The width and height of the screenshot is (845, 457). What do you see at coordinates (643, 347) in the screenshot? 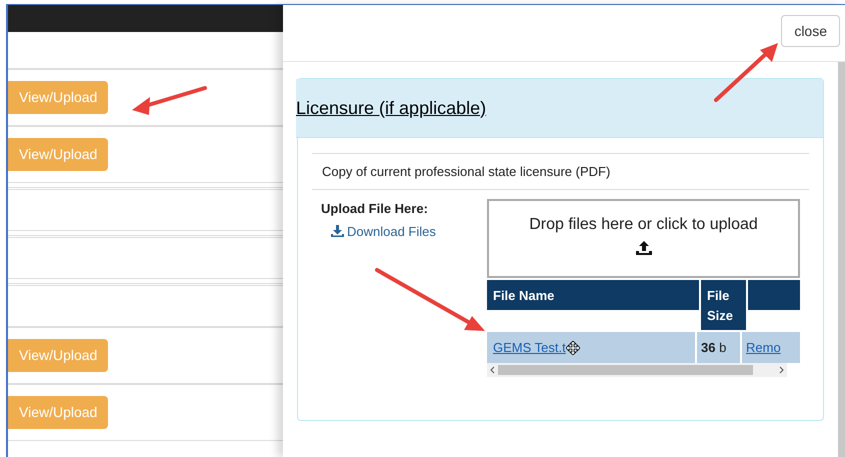
I see `file-row: GEMS Test.t 36 b Remo` at bounding box center [643, 347].